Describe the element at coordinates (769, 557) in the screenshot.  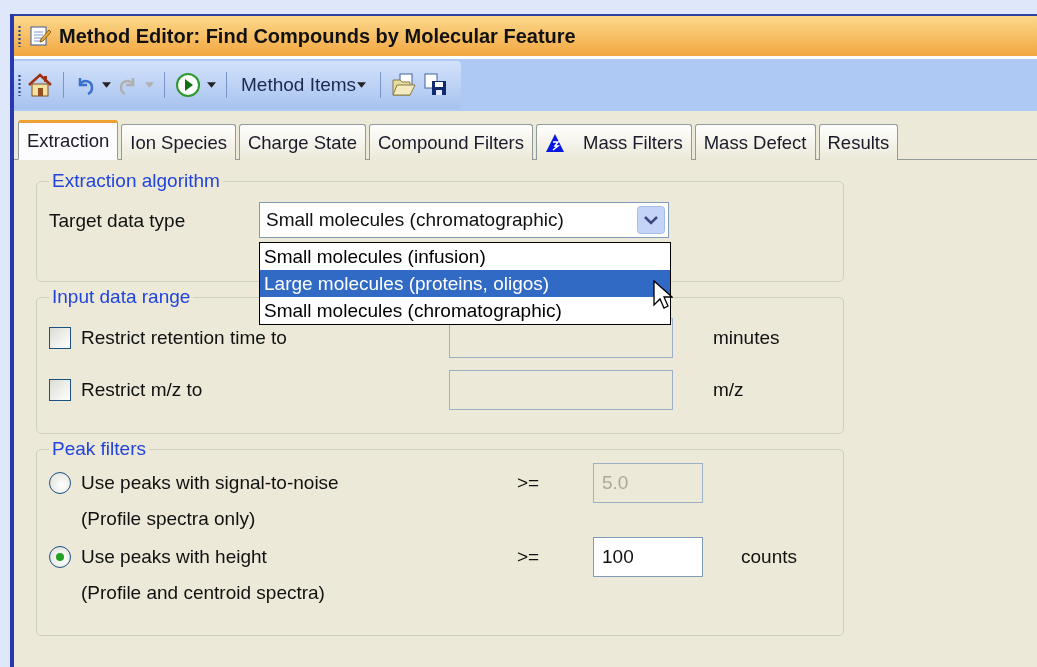
I see `unit-label: counts` at that location.